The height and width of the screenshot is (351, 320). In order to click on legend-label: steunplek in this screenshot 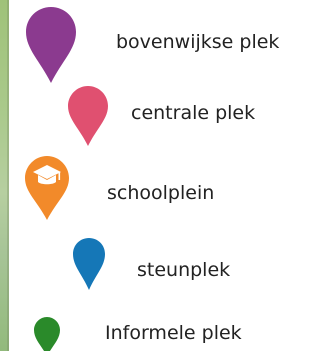, I will do `click(184, 270)`.